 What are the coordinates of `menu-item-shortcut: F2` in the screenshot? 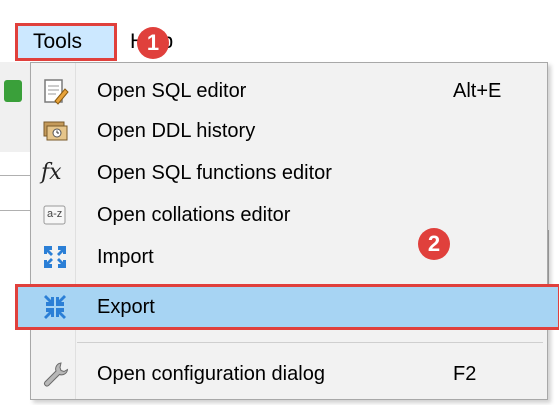 It's located at (465, 374).